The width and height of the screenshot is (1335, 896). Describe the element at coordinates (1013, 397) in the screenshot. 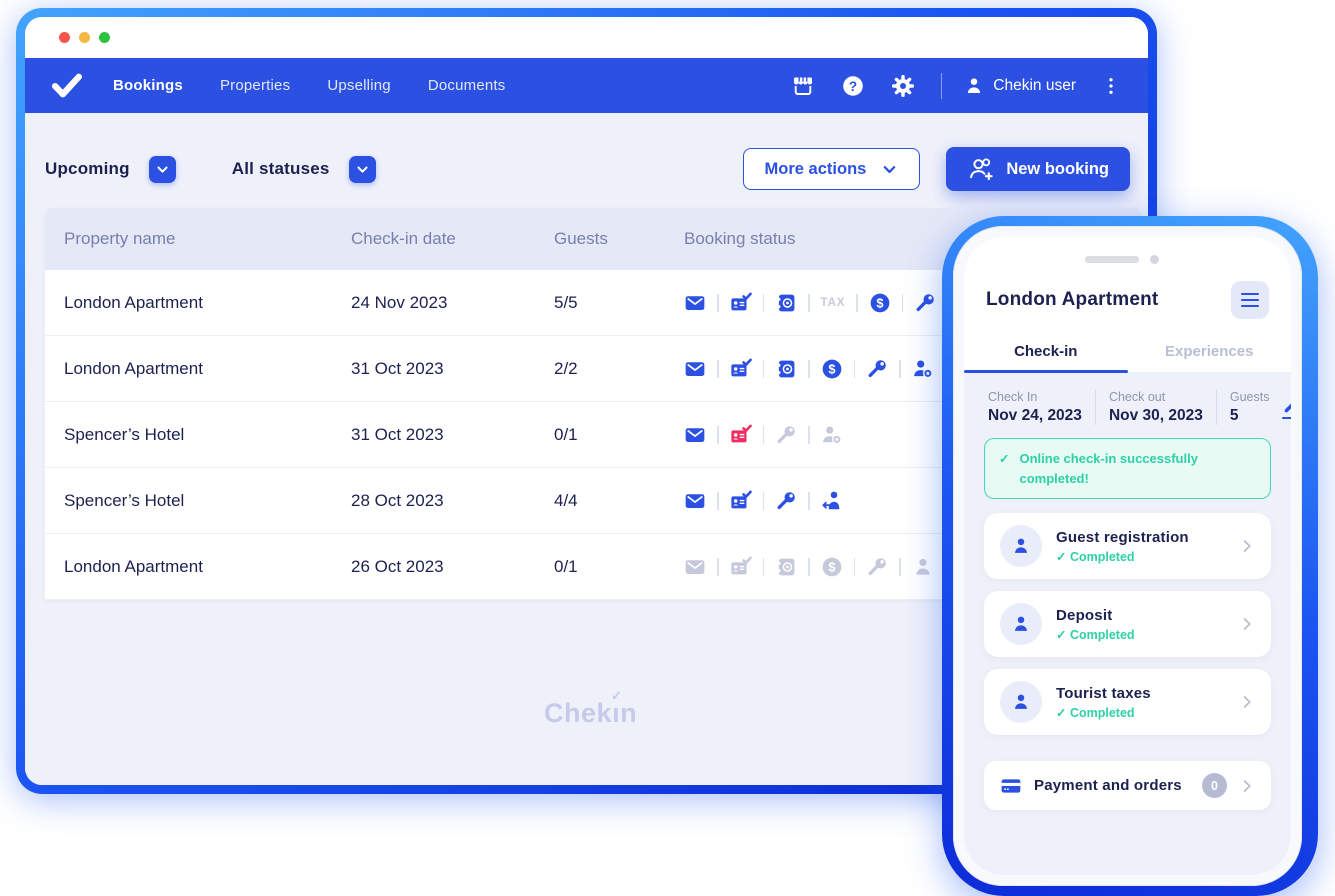

I see `checkin-info-label: Check In` at that location.